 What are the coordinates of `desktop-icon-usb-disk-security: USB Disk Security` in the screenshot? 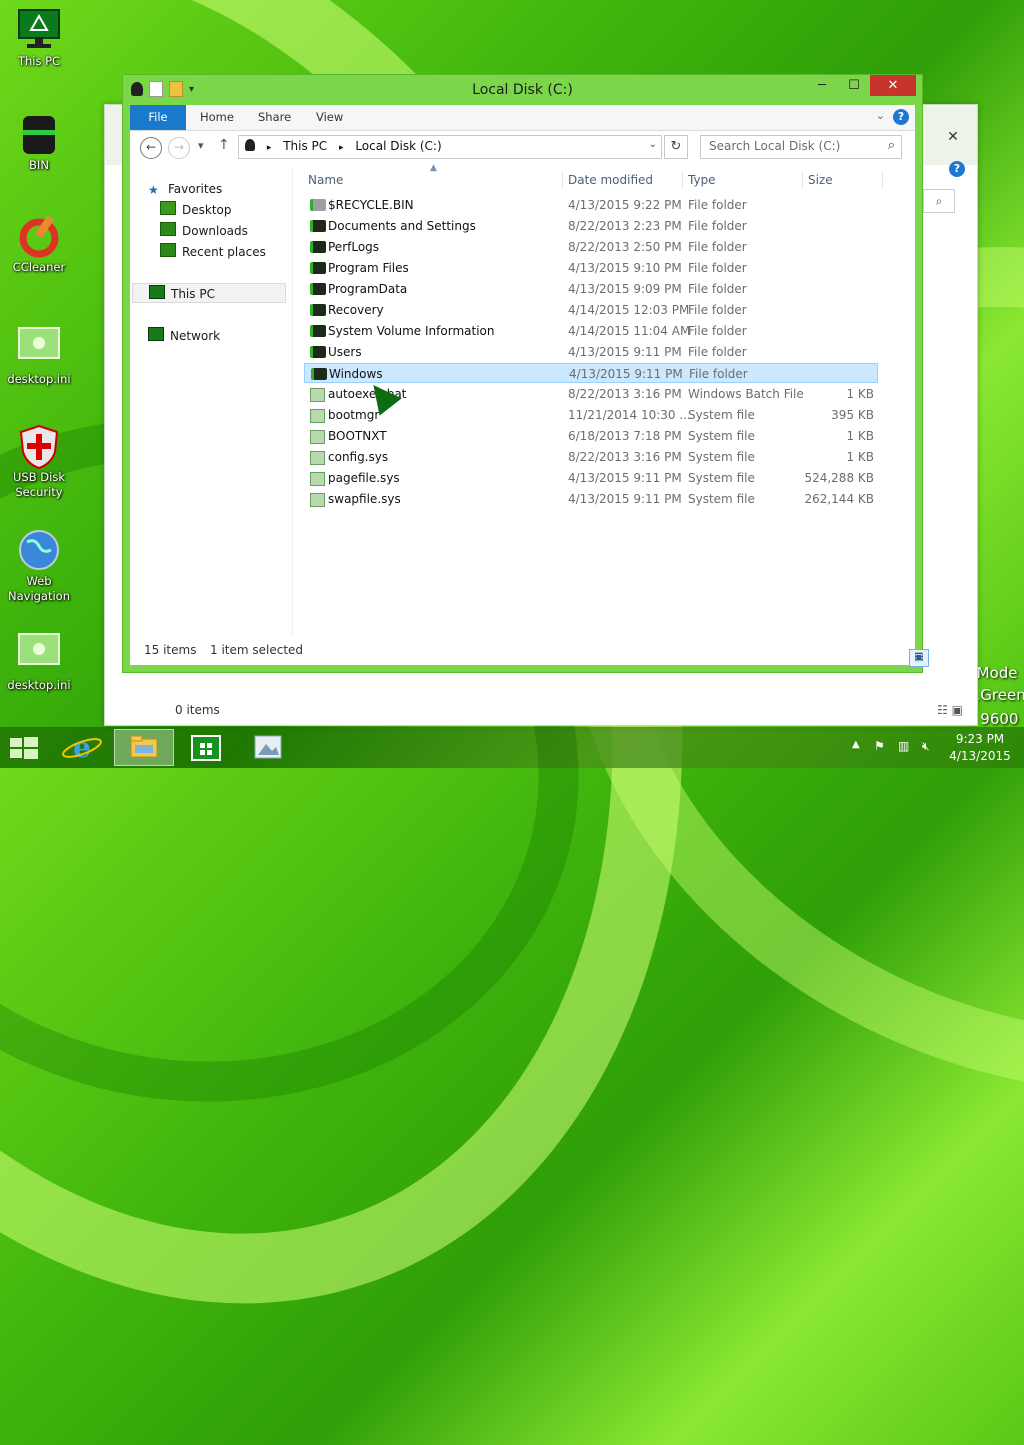 It's located at (39, 462).